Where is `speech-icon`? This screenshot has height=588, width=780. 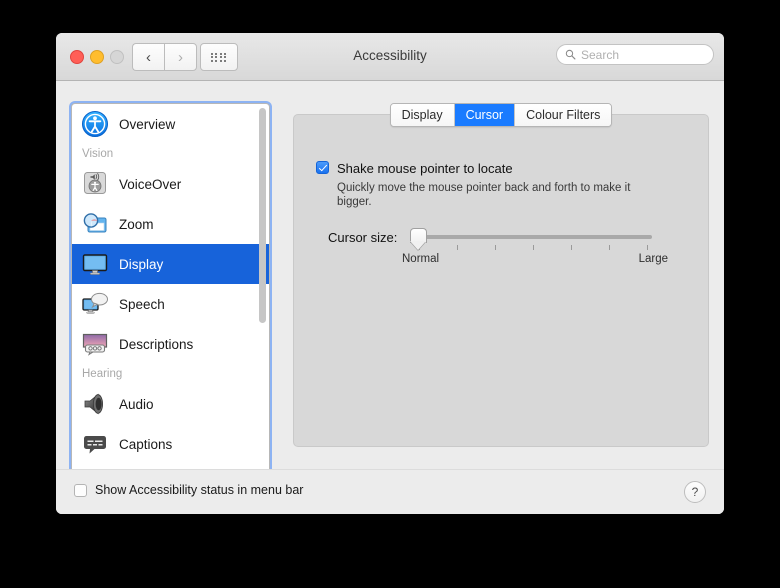 speech-icon is located at coordinates (95, 304).